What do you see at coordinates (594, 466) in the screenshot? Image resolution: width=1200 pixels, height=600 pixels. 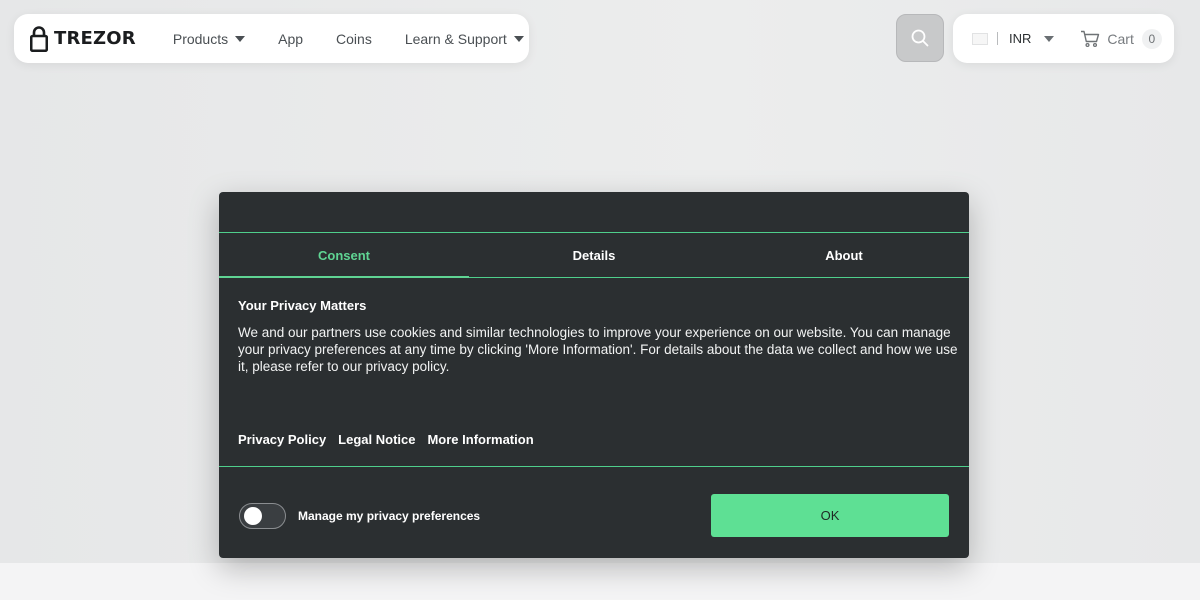 I see `dialog-divider` at bounding box center [594, 466].